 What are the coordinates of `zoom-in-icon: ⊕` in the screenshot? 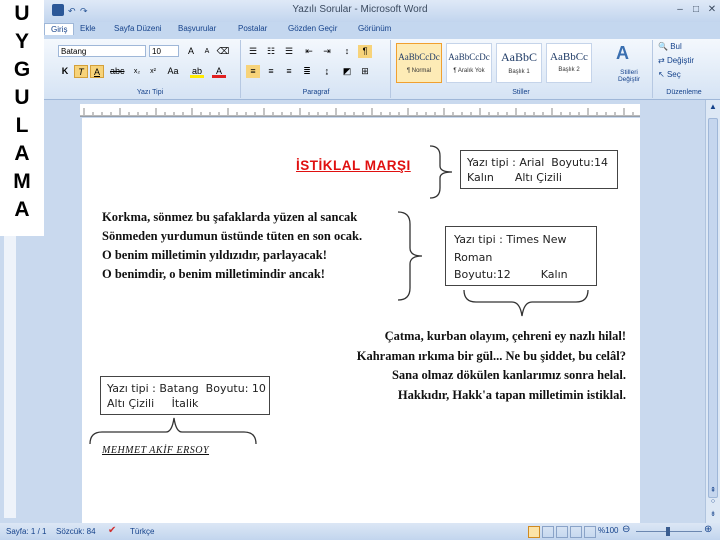 It's located at (708, 529).